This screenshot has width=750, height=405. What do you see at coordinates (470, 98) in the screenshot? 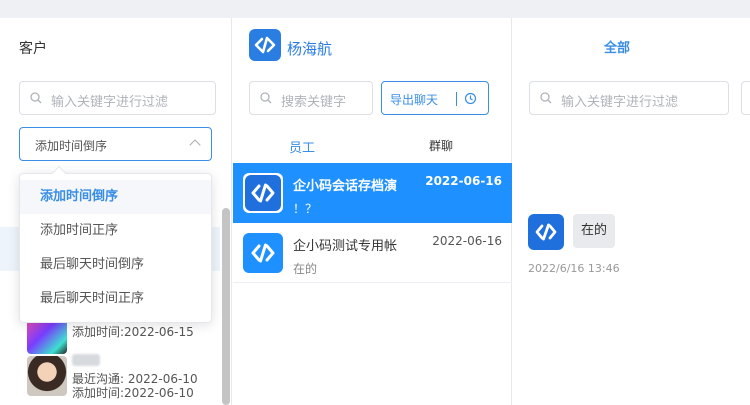
I see `history-icon` at bounding box center [470, 98].